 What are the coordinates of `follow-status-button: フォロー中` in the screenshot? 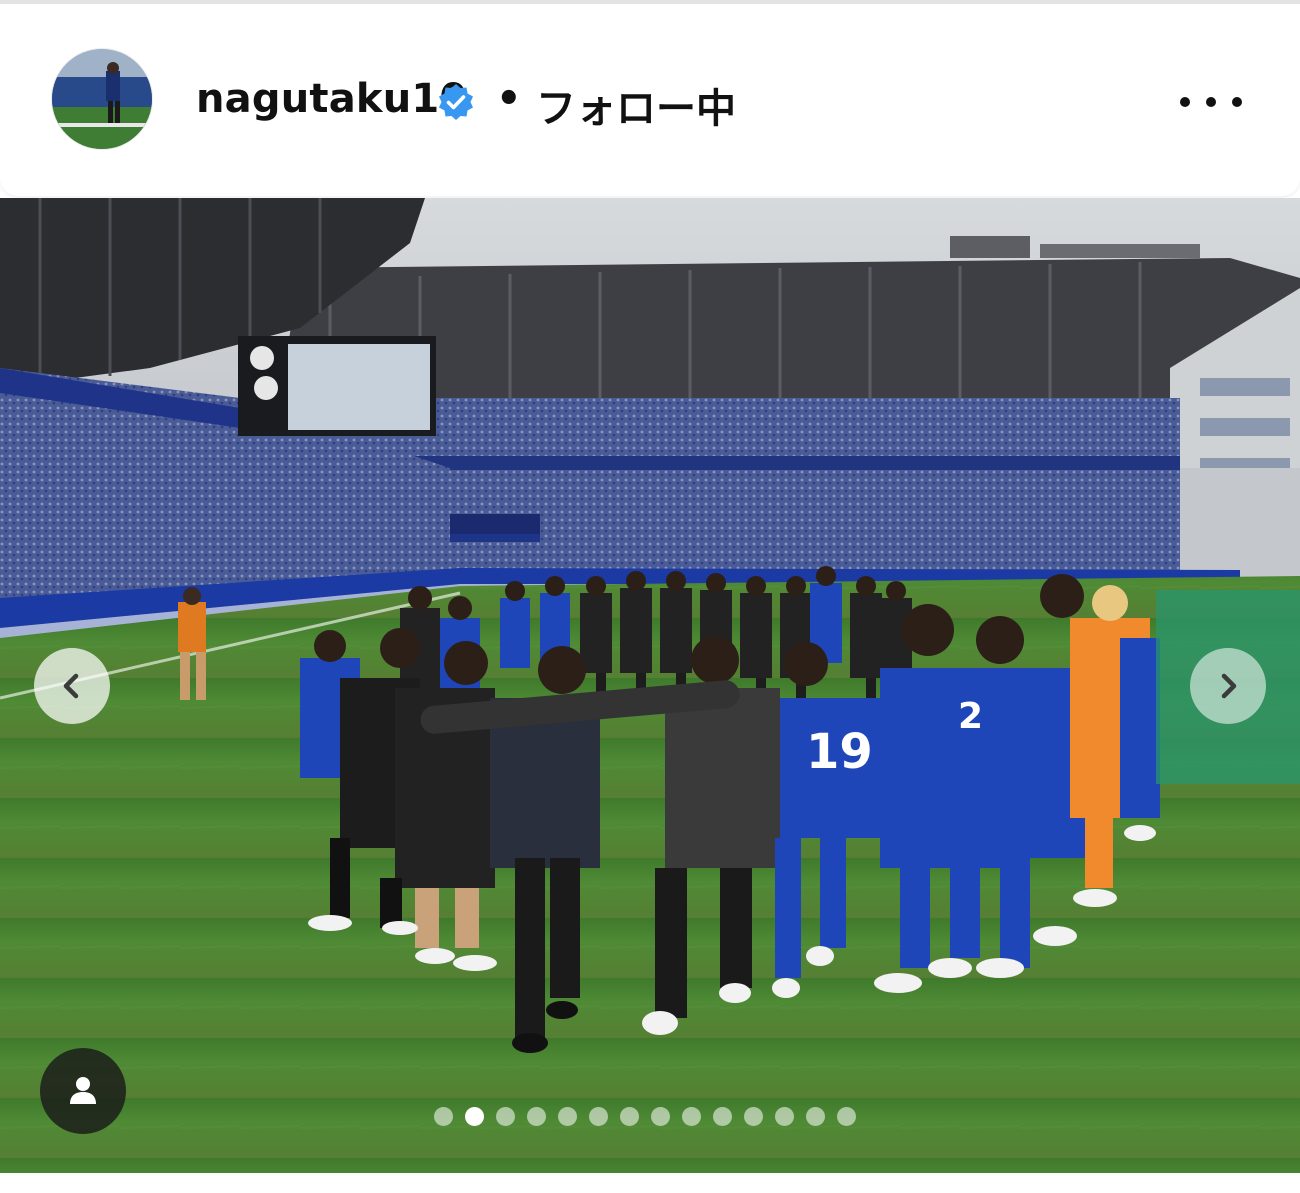 It's located at (636, 105).